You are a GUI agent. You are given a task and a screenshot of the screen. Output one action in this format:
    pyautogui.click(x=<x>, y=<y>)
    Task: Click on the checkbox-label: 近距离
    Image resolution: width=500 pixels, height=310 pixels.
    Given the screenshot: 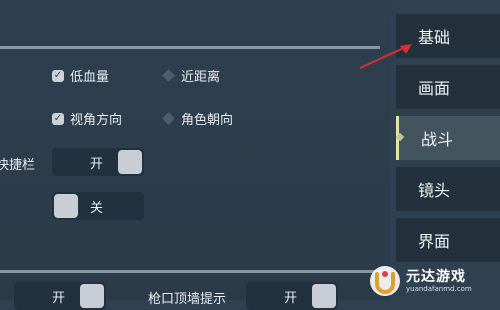 What is the action you would take?
    pyautogui.click(x=201, y=77)
    